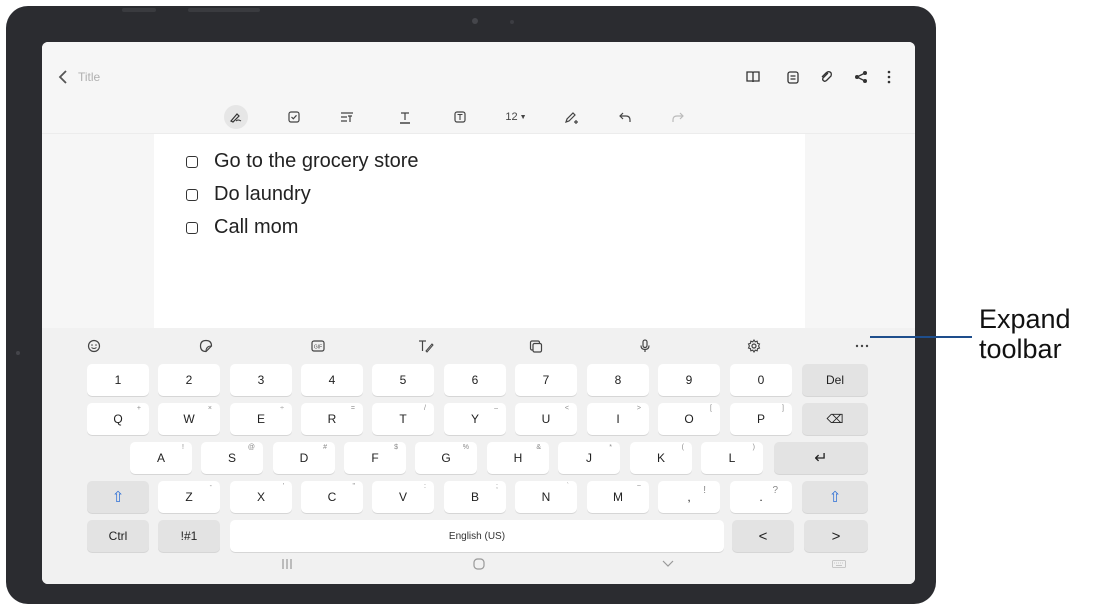 Image resolution: width=1118 pixels, height=608 pixels. What do you see at coordinates (618, 497) in the screenshot?
I see `key: M ~` at bounding box center [618, 497].